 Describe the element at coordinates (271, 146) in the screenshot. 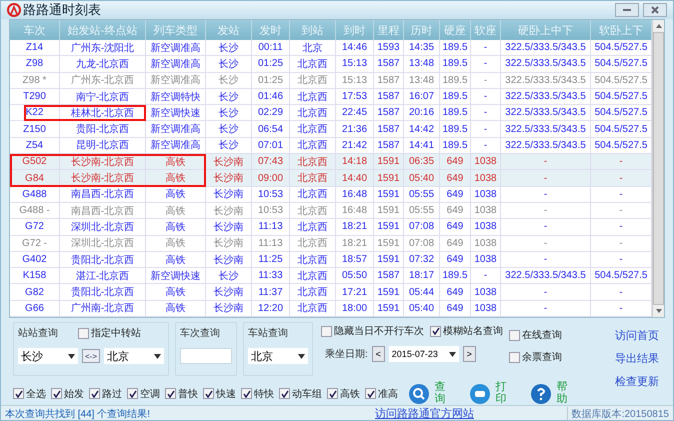

I see `table-cell: 07:01` at that location.